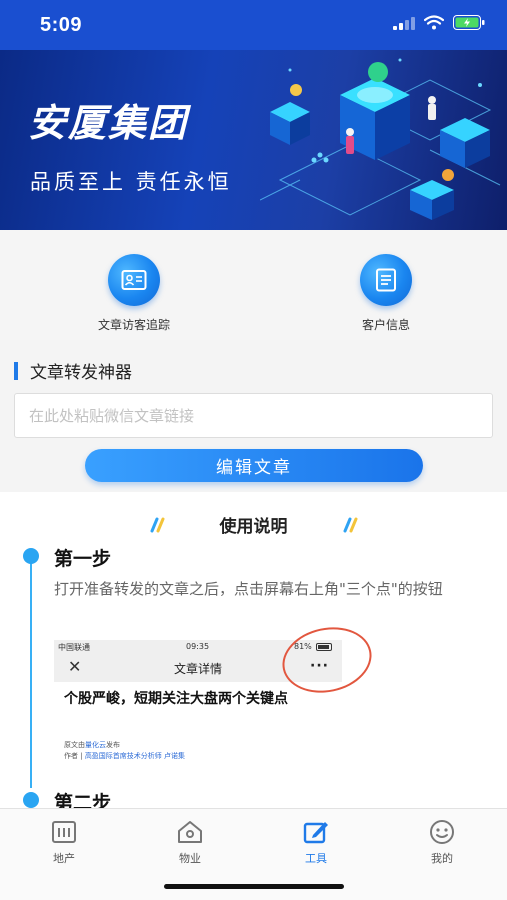 The height and width of the screenshot is (900, 507). What do you see at coordinates (254, 886) in the screenshot?
I see `home-indicator` at bounding box center [254, 886].